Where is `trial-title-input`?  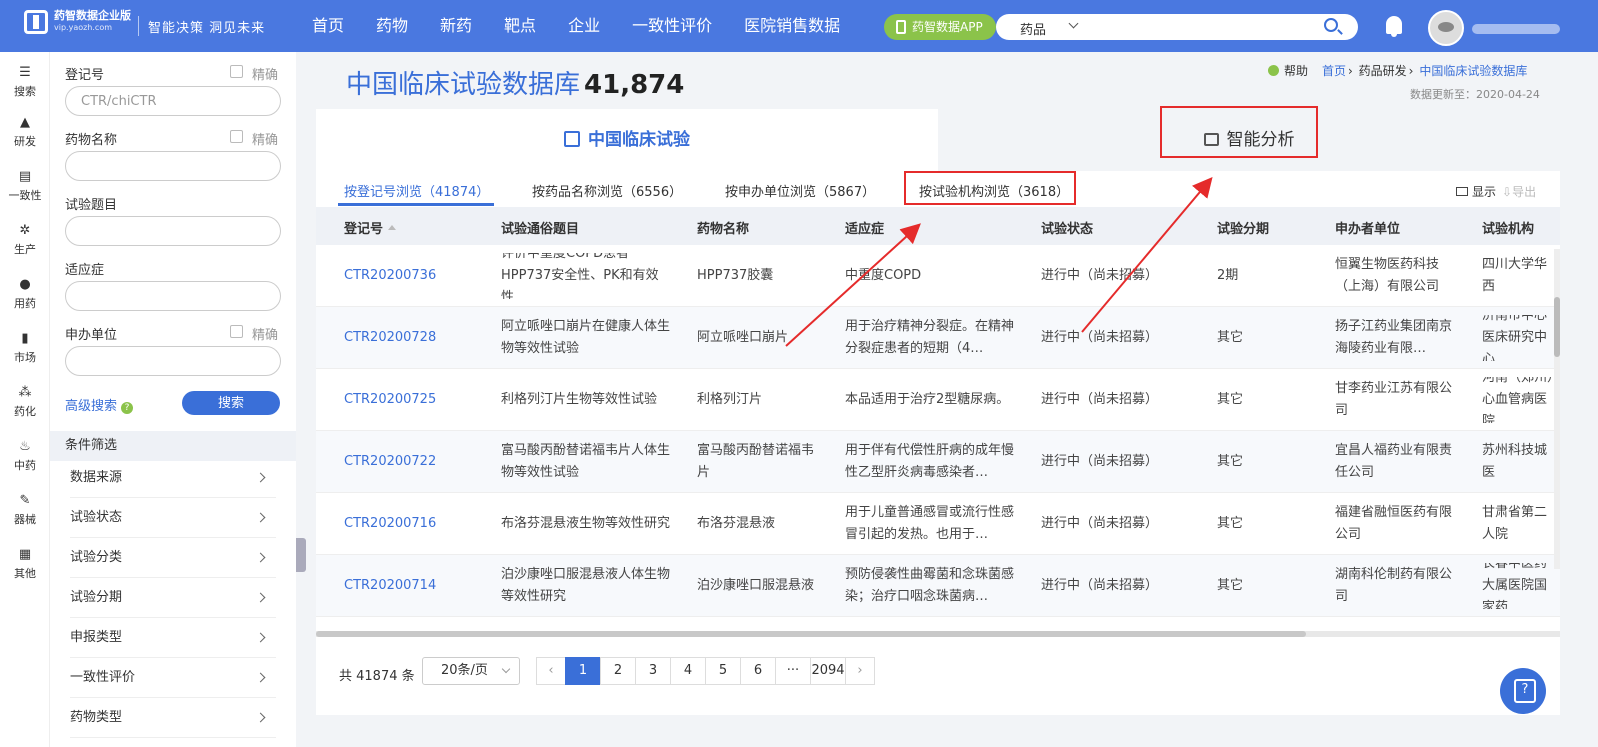 trial-title-input is located at coordinates (173, 231).